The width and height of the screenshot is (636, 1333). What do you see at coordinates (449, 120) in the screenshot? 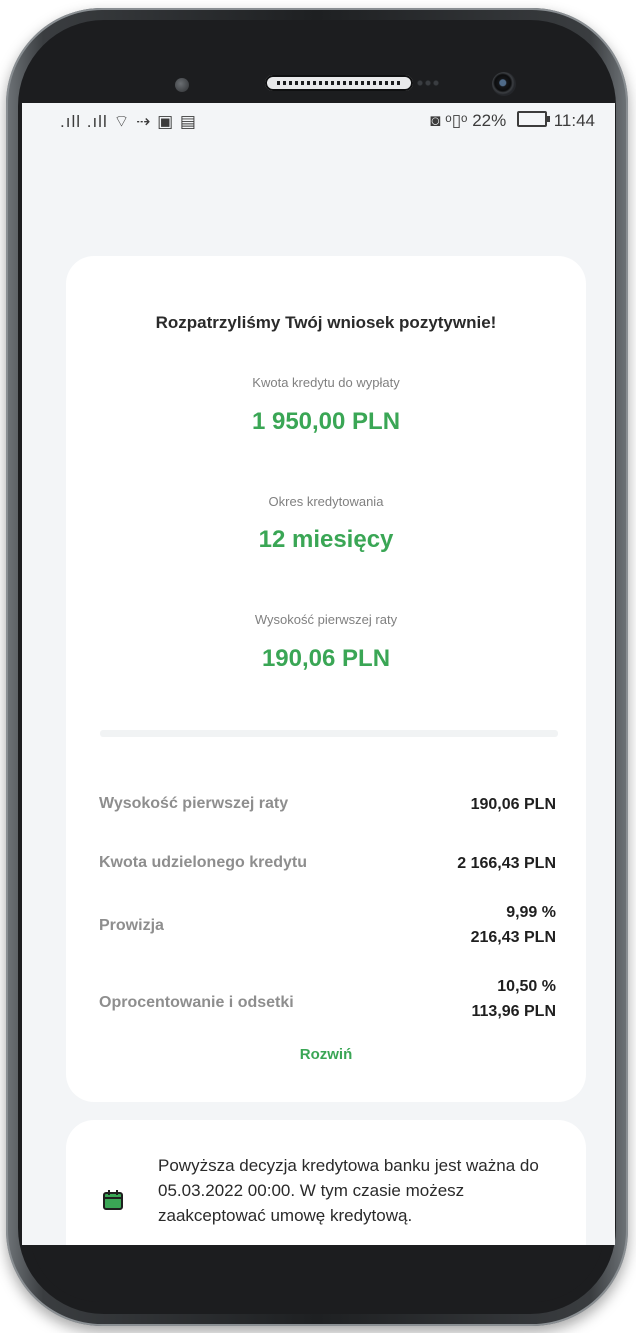
I see `nfc-vibrate-icons: ◙ ᵒ▯ᵒ` at bounding box center [449, 120].